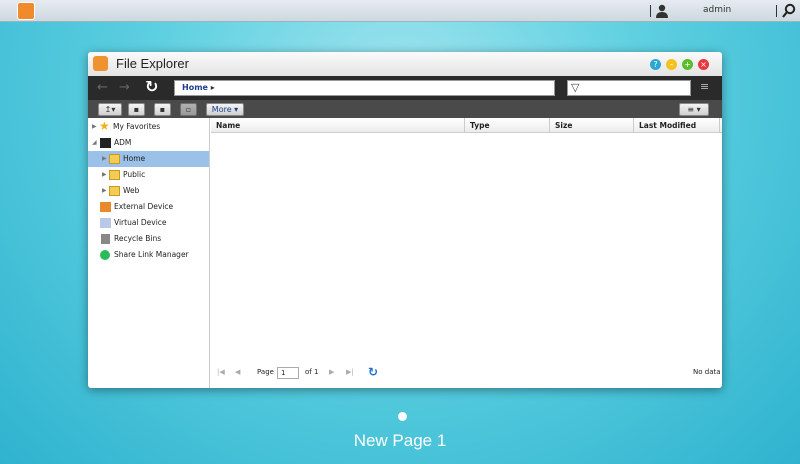 The height and width of the screenshot is (464, 800). What do you see at coordinates (629, 88) in the screenshot?
I see `filter-input: ▽` at bounding box center [629, 88].